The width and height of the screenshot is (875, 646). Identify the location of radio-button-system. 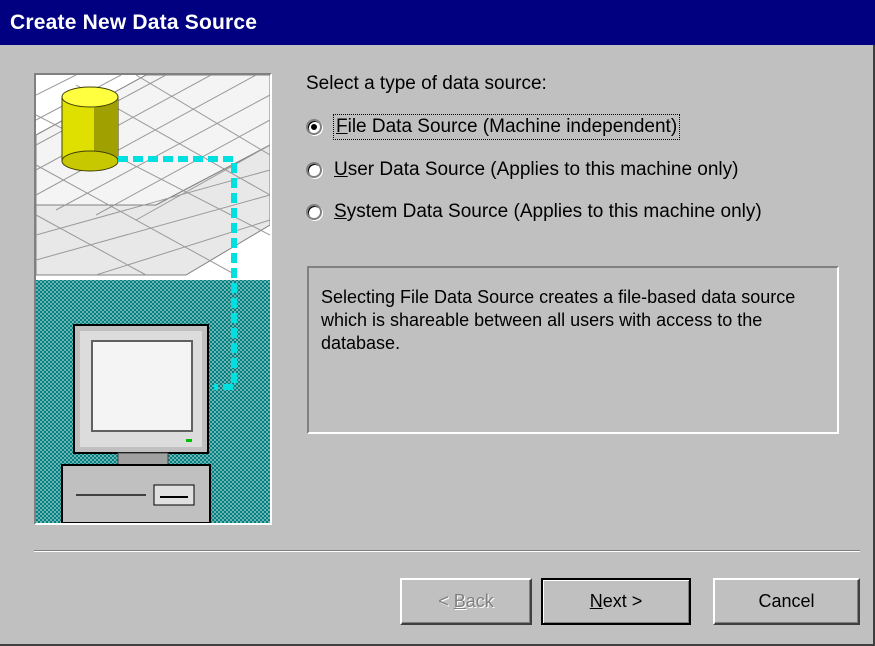
(314, 212).